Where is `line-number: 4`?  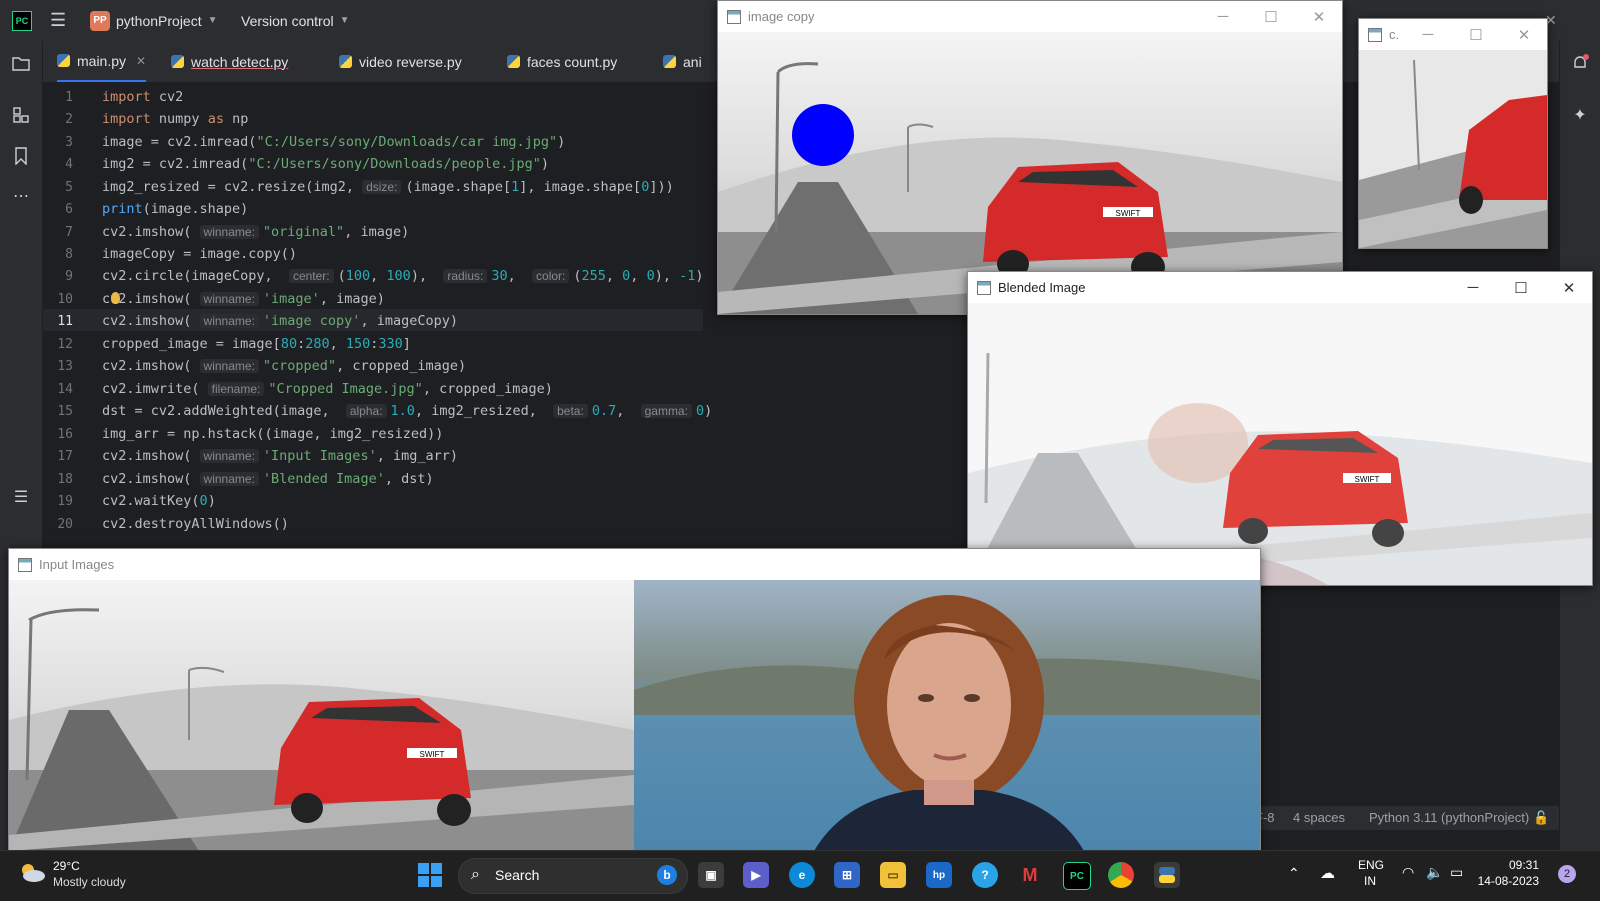
line-number: 4 is located at coordinates (69, 164).